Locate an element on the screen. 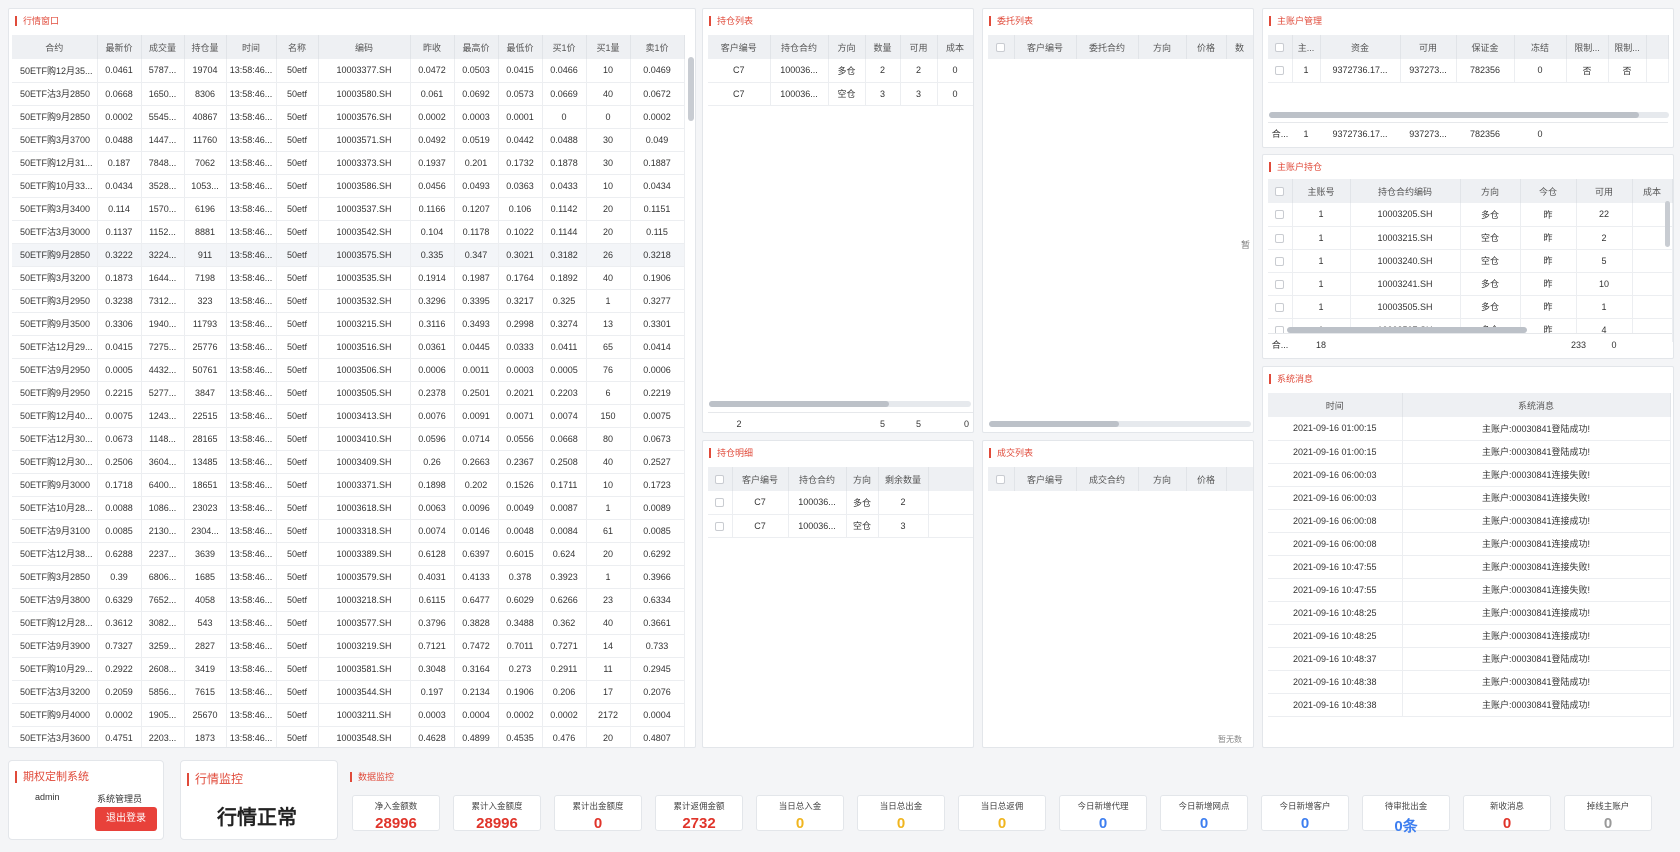 Image resolution: width=1680 pixels, height=852 pixels. column-header: 最低价 is located at coordinates (520, 47).